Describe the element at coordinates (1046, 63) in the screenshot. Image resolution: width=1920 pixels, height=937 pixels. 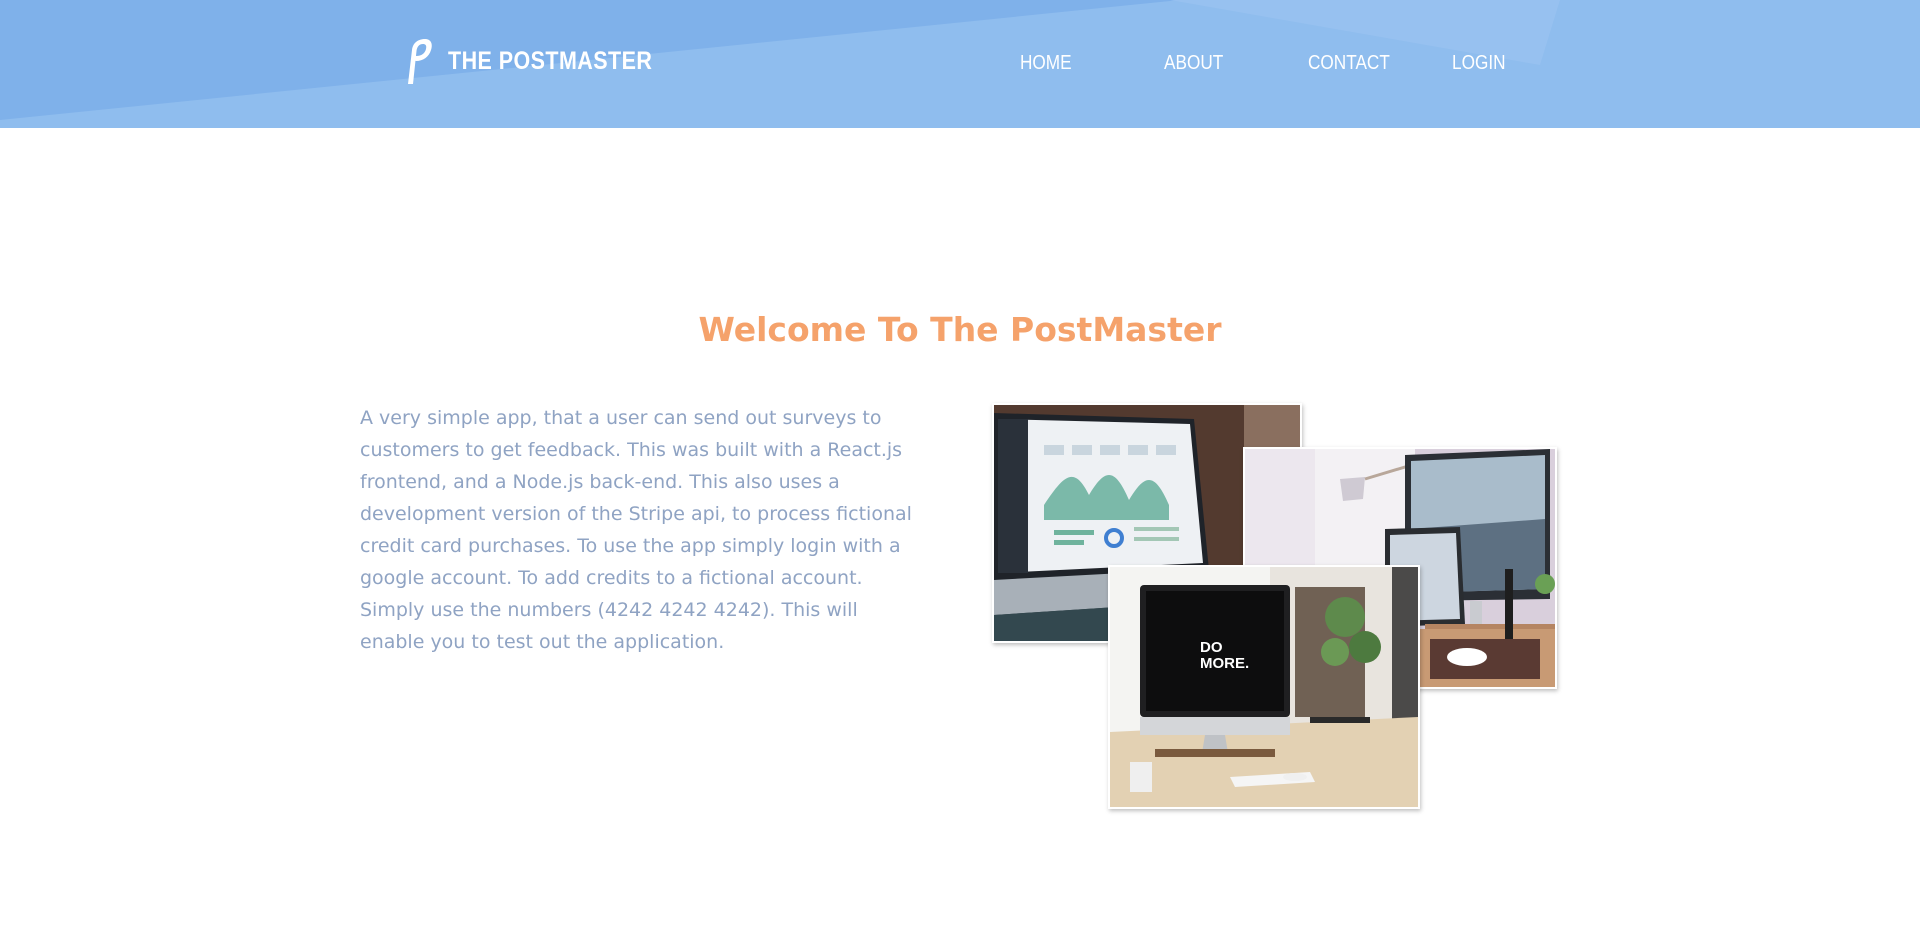
I see `nav-home-link: HOME` at that location.